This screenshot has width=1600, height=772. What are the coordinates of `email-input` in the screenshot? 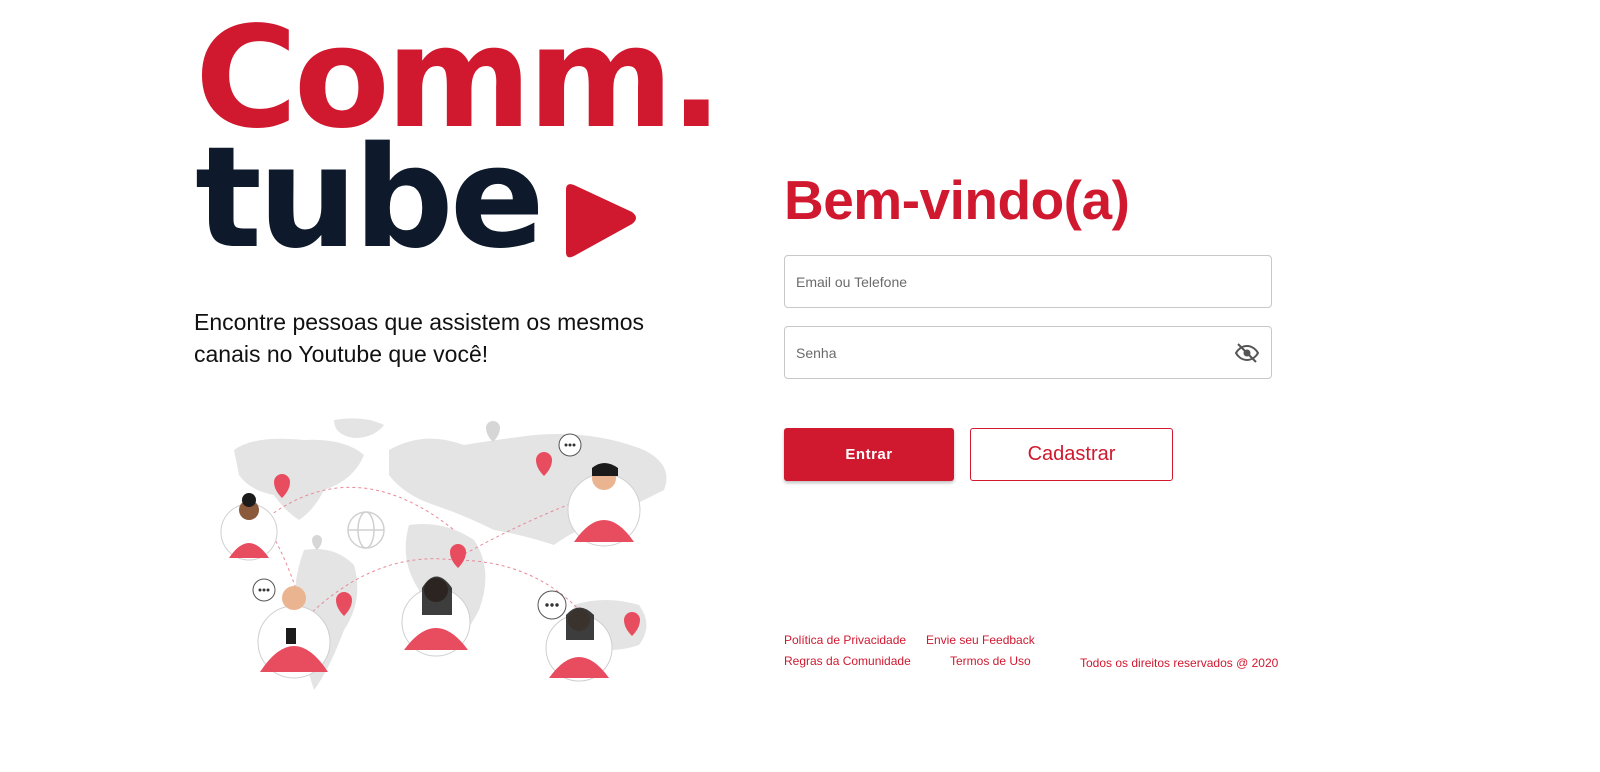 It's located at (1000, 281).